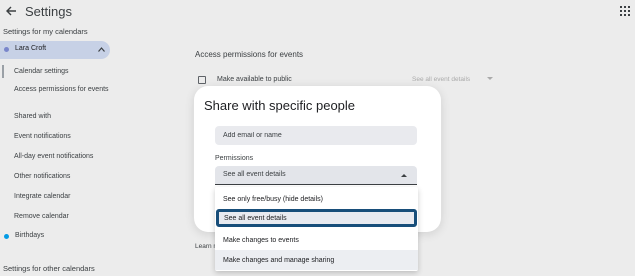  Describe the element at coordinates (255, 218) in the screenshot. I see `option-label: See all event details` at that location.